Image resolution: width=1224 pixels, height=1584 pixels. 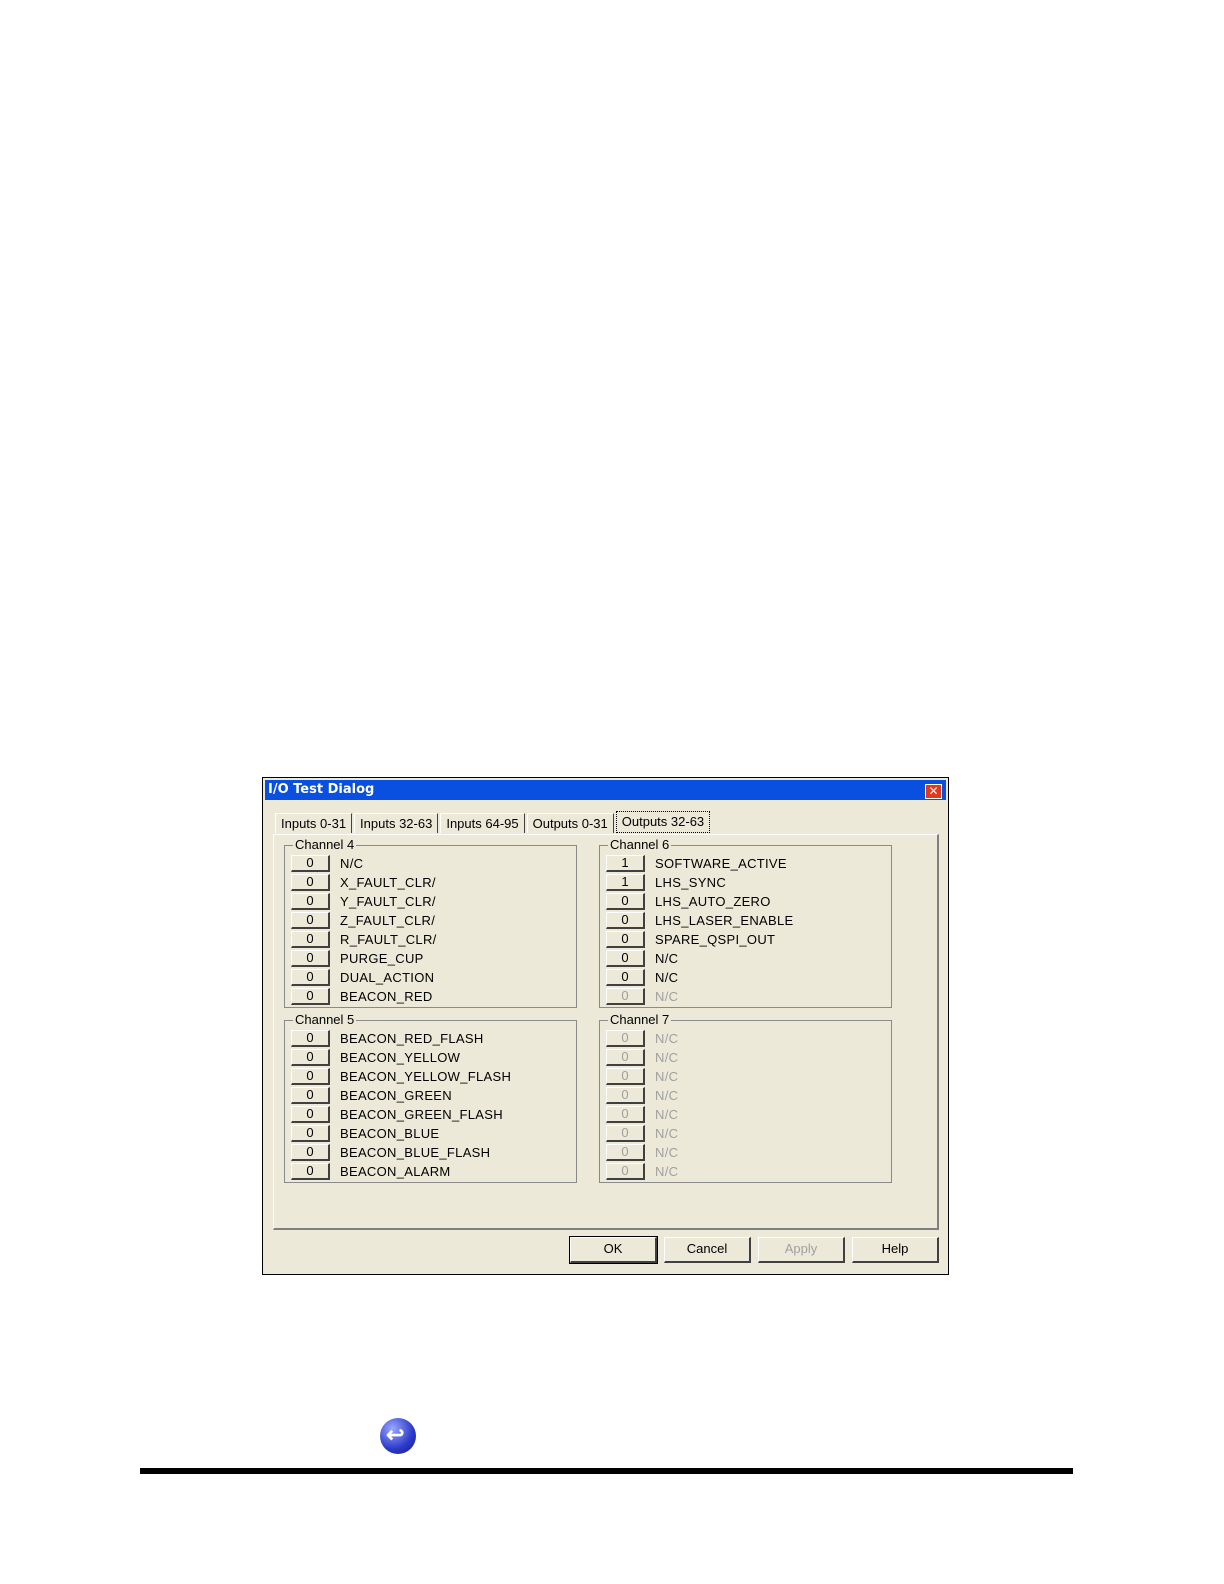 What do you see at coordinates (375, 1057) in the screenshot?
I see `io-bit-row: 0 BEACON_YELLOW` at bounding box center [375, 1057].